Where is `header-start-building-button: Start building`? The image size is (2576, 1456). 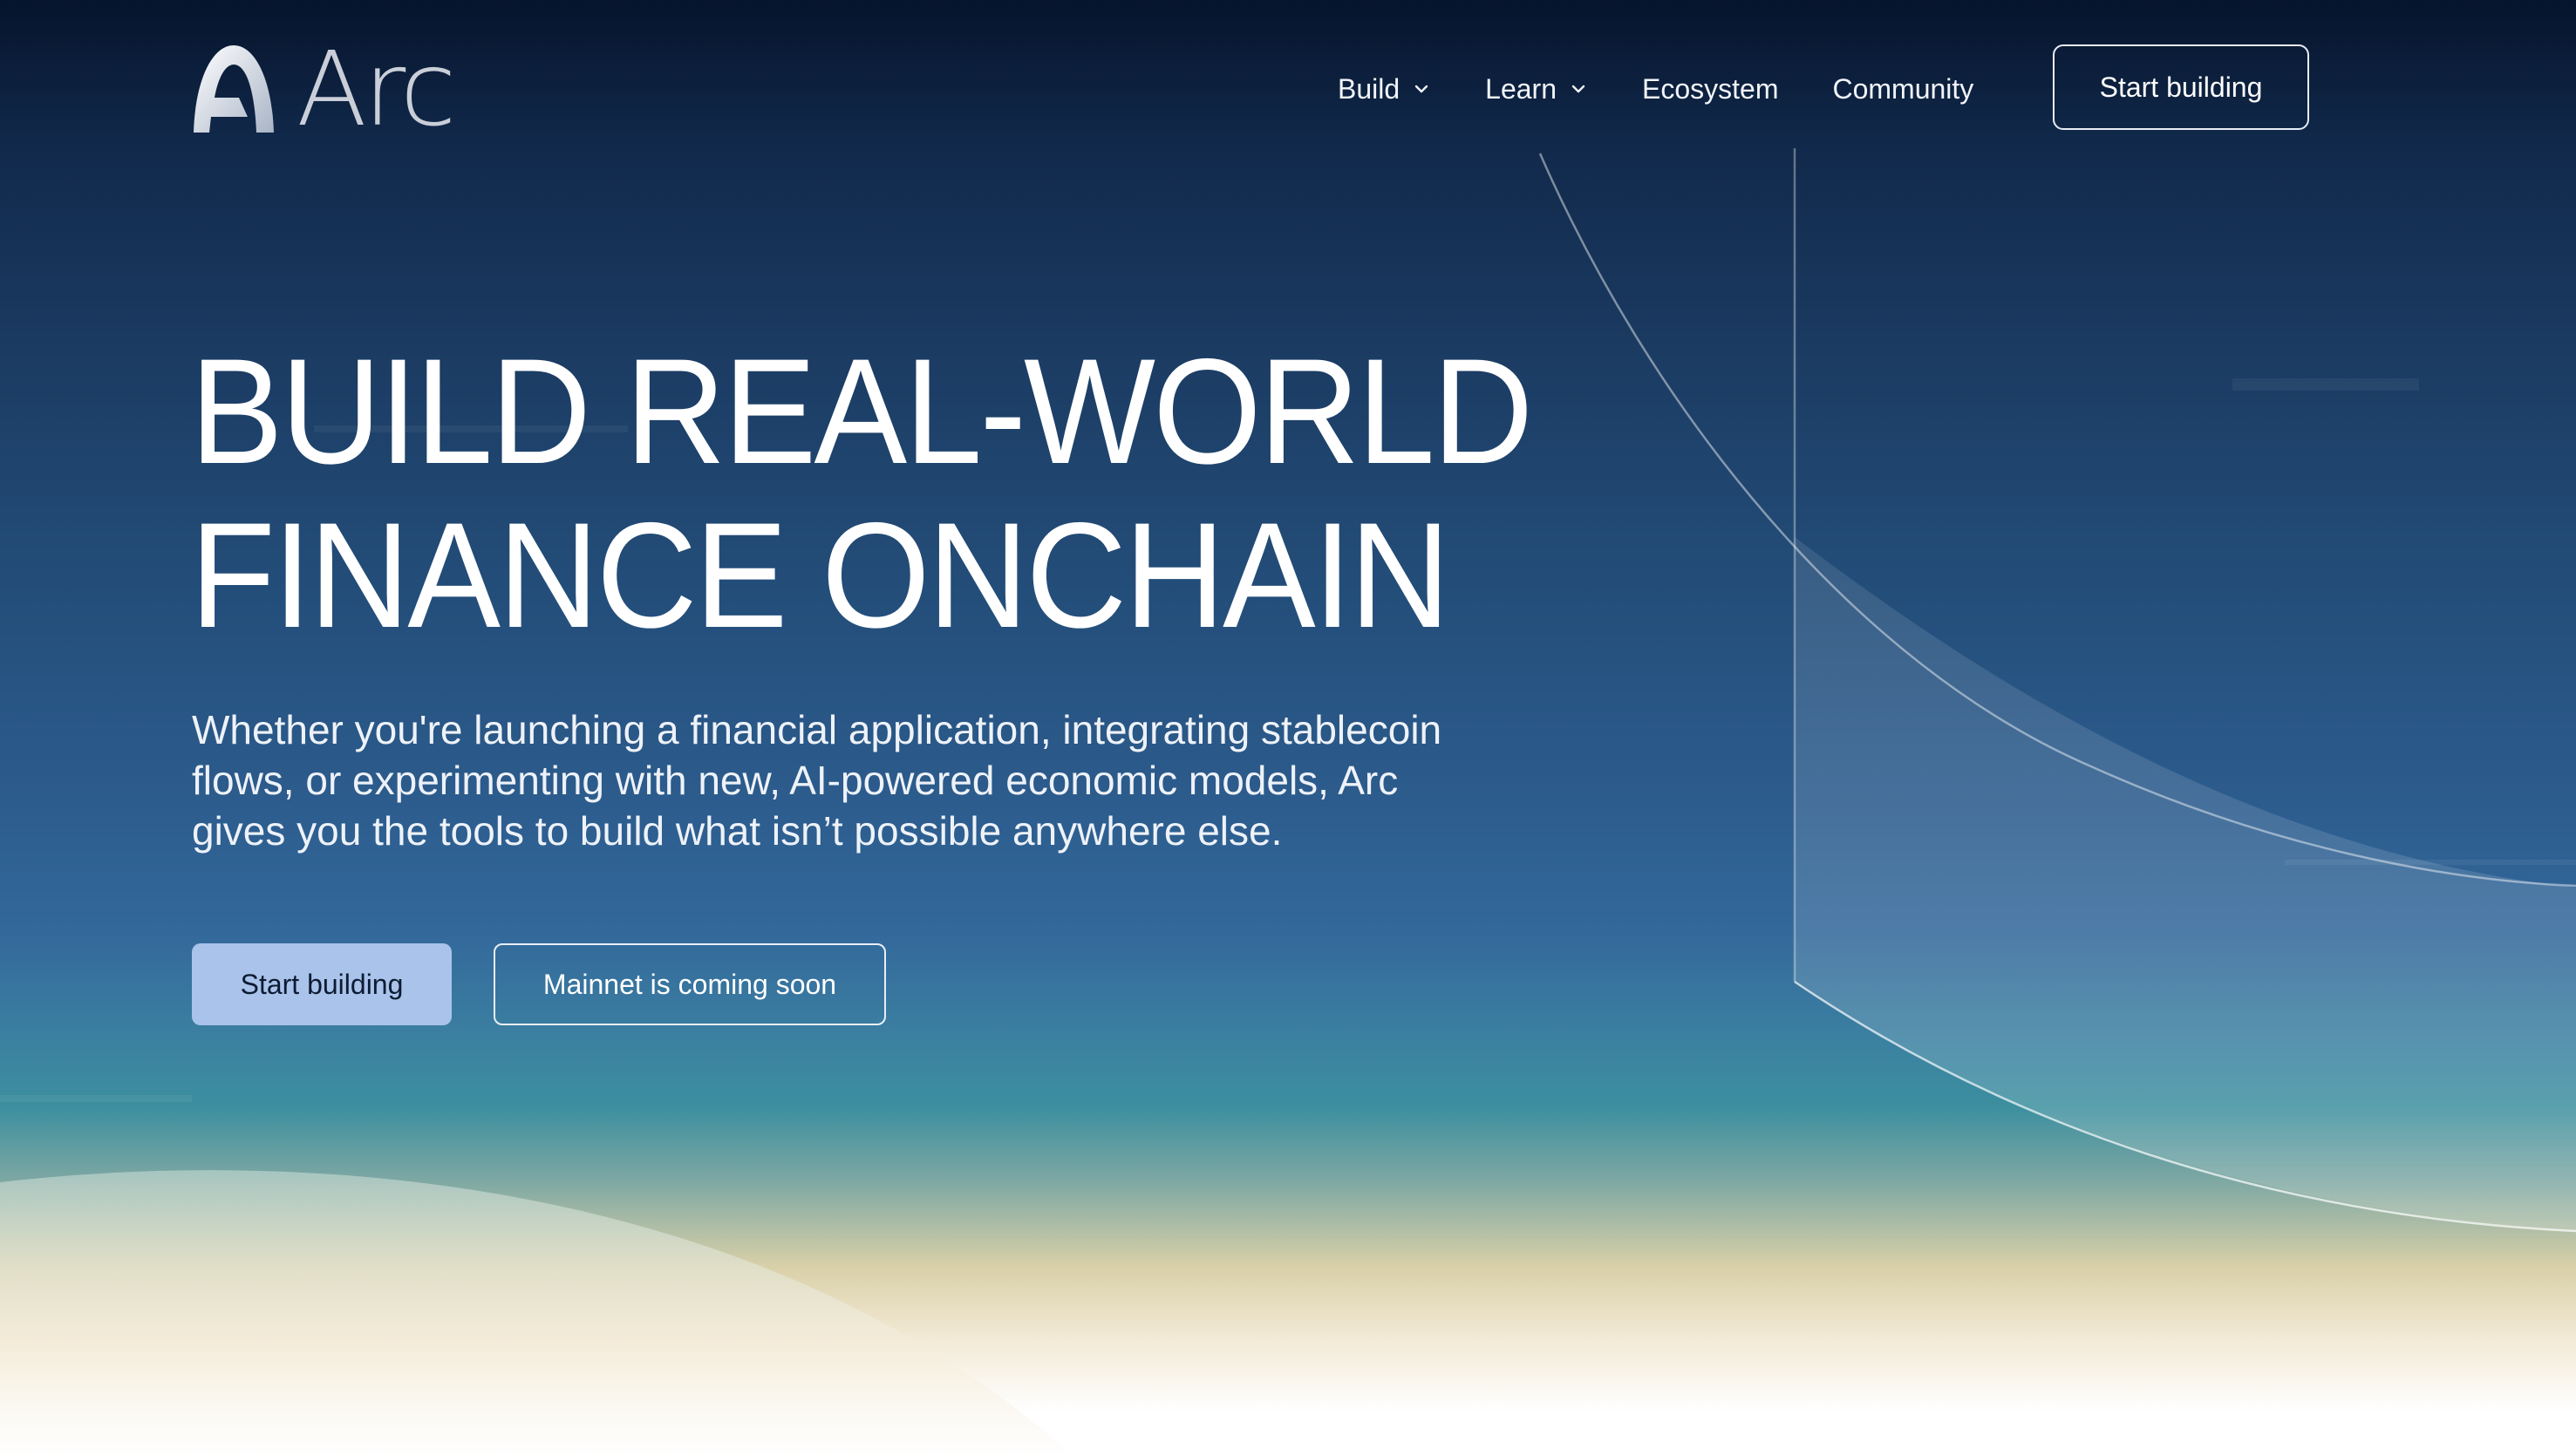 header-start-building-button: Start building is located at coordinates (2181, 87).